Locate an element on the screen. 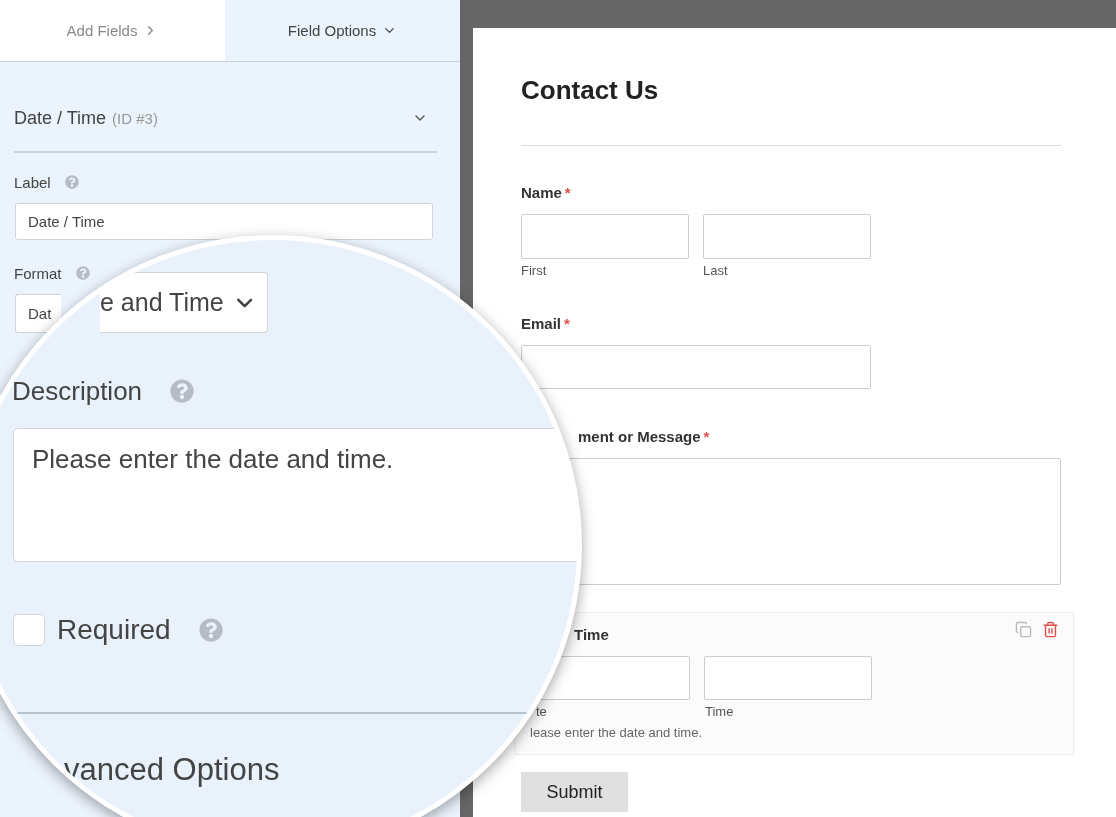 The height and width of the screenshot is (817, 1116). text-area: Please enter the date and time. is located at coordinates (295, 495).